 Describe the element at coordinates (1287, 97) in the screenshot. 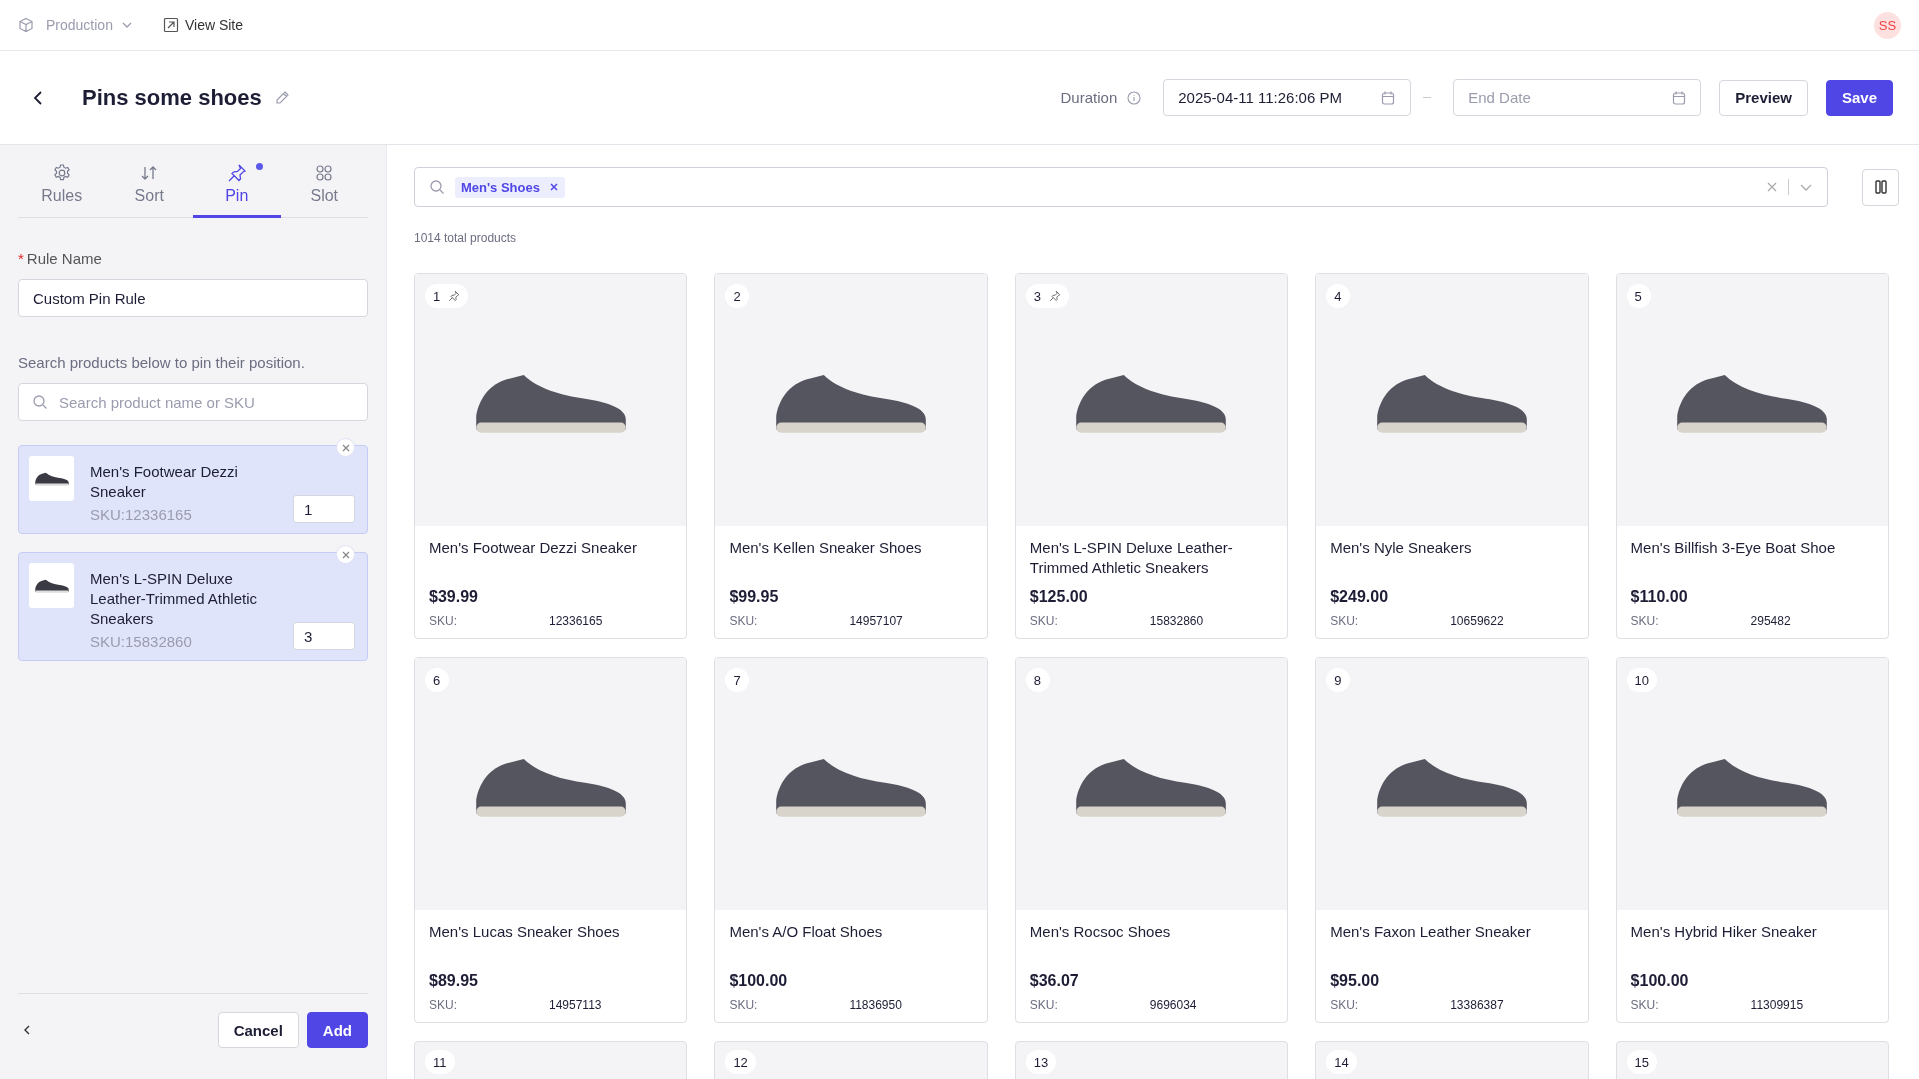

I see `start-date-field: 2025-04-11 11:26:06 PM` at that location.